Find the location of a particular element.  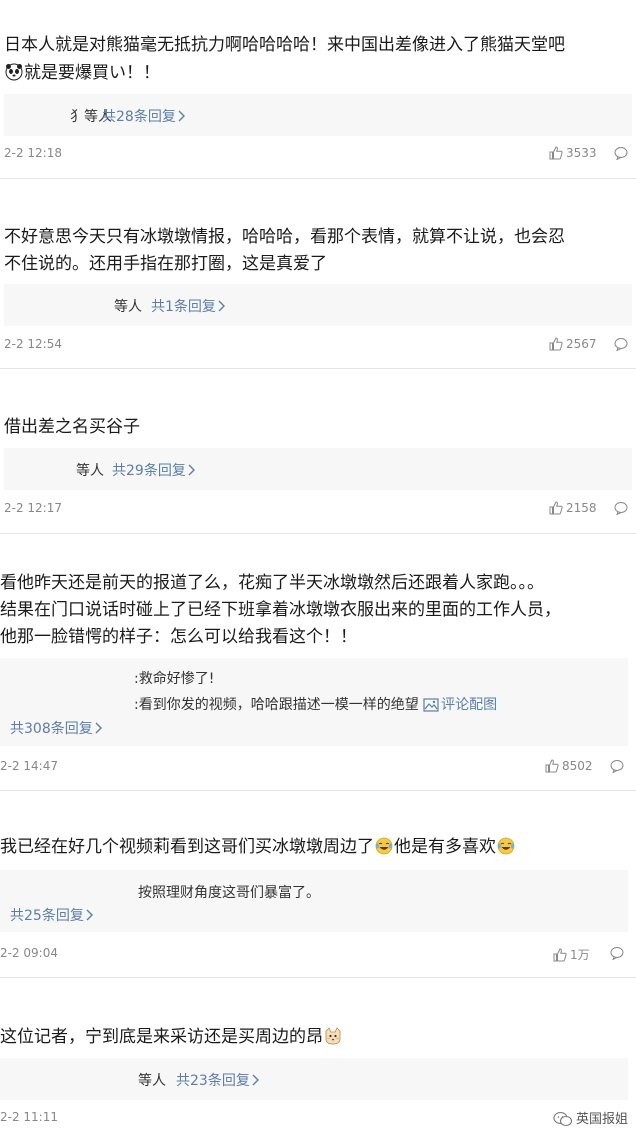

comment-text-line: 不好意思今天只有冰墩墩情报，哈哈哈，看那个表情，就算不让说，也会忍 is located at coordinates (284, 237).